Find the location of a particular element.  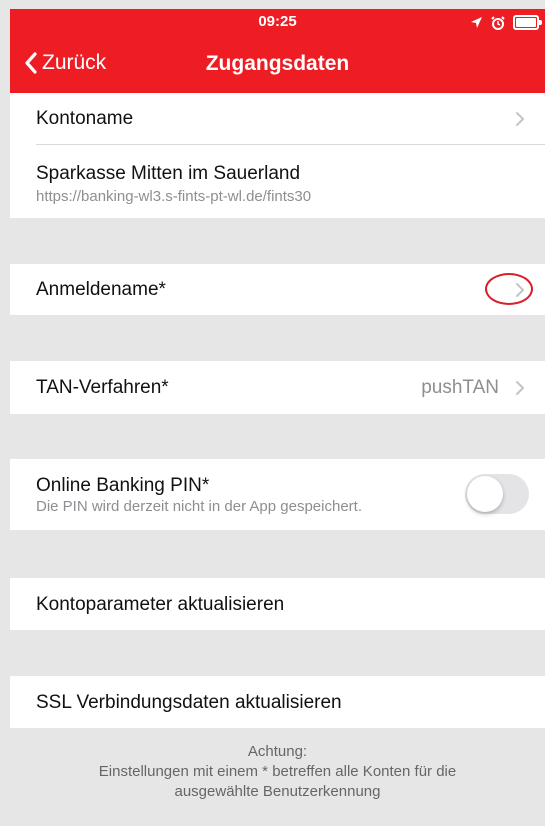

footer-line: Achtung: is located at coordinates (277, 751).